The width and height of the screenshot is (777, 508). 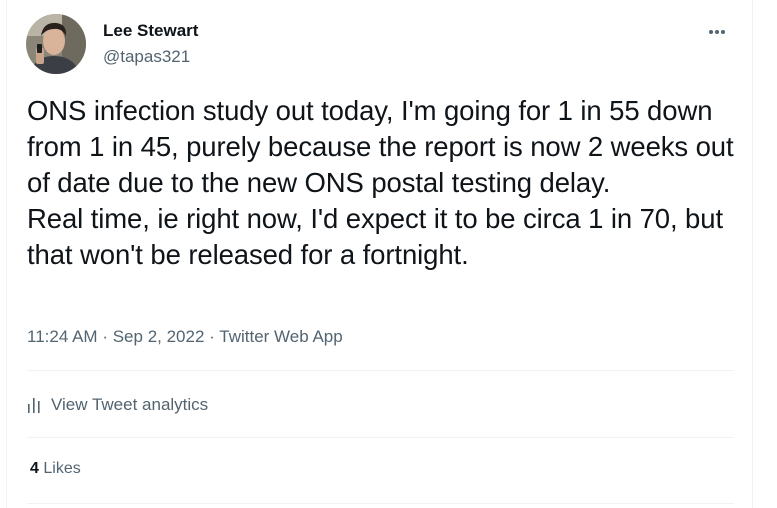 What do you see at coordinates (146, 57) in the screenshot?
I see `author-handle: @tapas321` at bounding box center [146, 57].